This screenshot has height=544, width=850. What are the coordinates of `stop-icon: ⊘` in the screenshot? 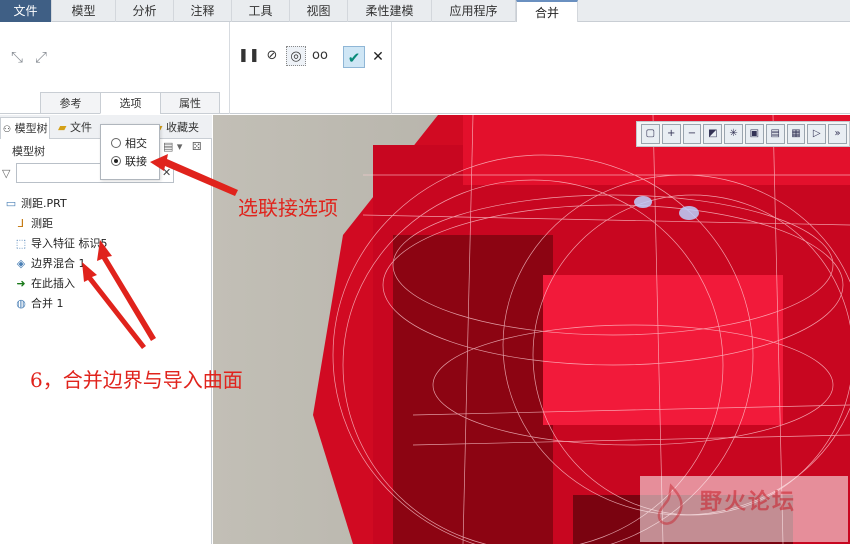 It's located at (272, 56).